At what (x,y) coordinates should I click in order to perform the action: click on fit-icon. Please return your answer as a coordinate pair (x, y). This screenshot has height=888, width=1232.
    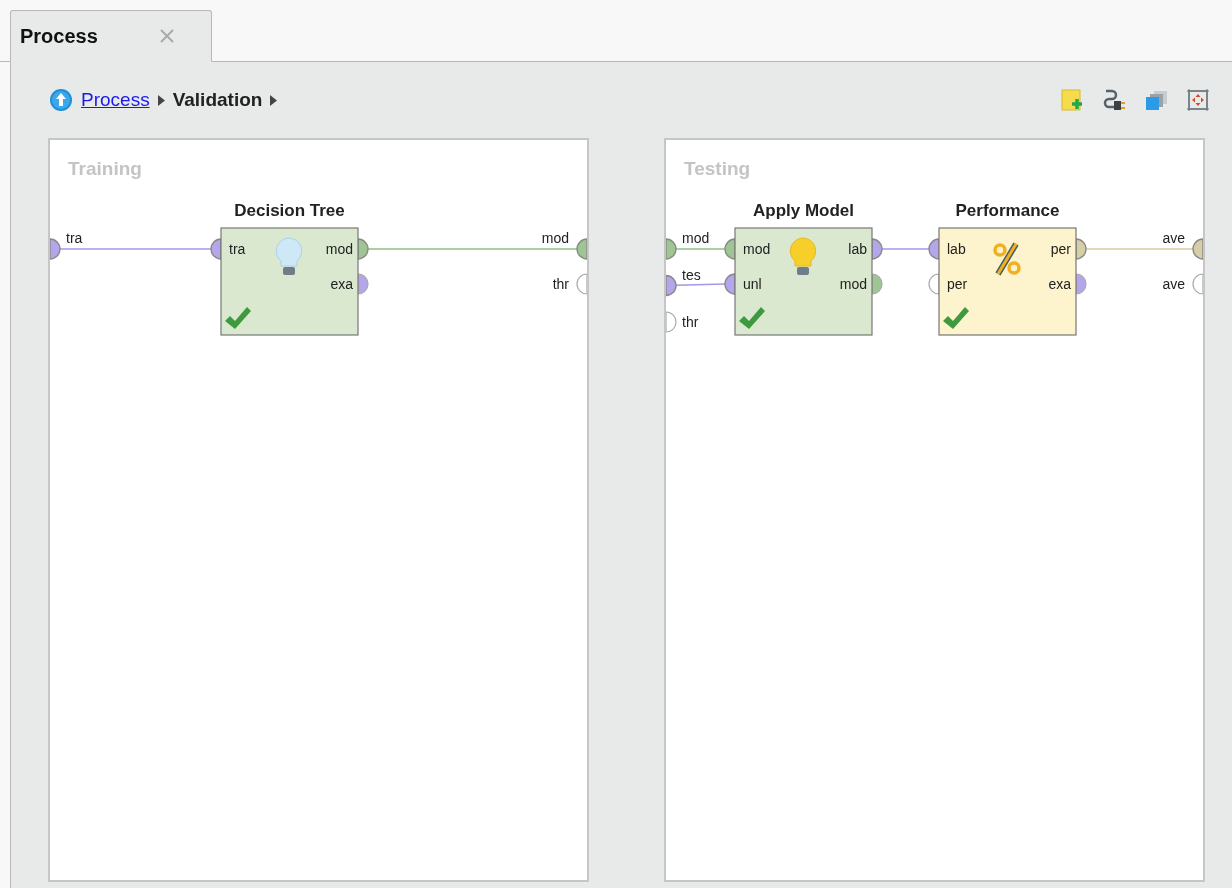
    Looking at the image, I should click on (1198, 100).